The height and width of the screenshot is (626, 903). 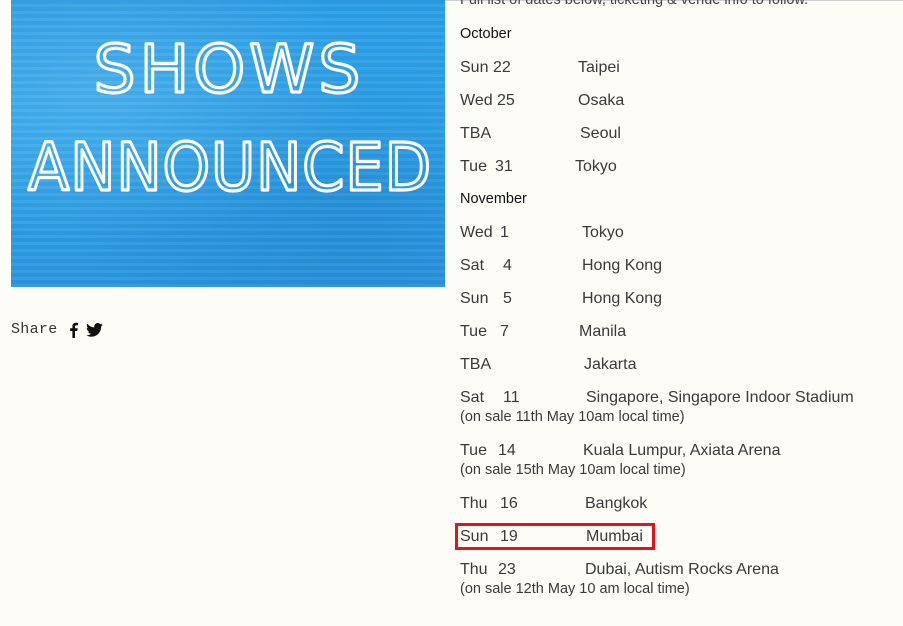 What do you see at coordinates (509, 503) in the screenshot?
I see `show-date: 16` at bounding box center [509, 503].